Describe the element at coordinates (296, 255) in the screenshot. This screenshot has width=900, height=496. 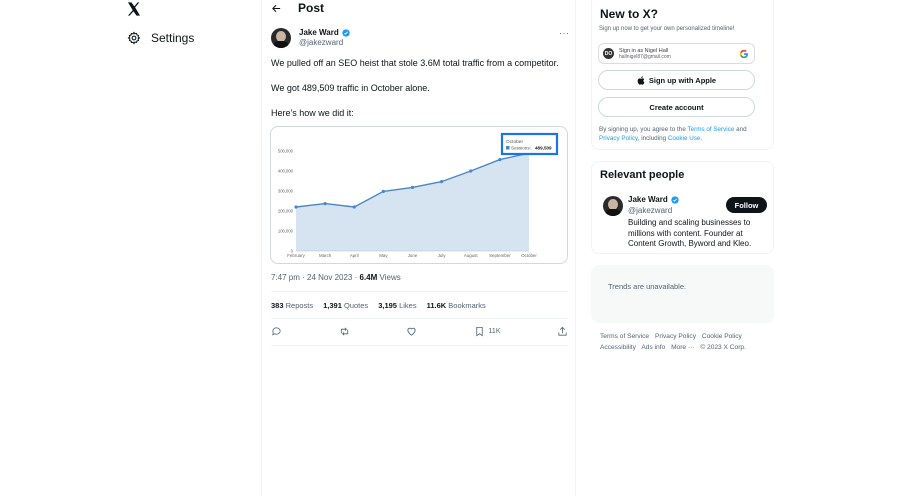
I see `x-tick-label: February` at that location.